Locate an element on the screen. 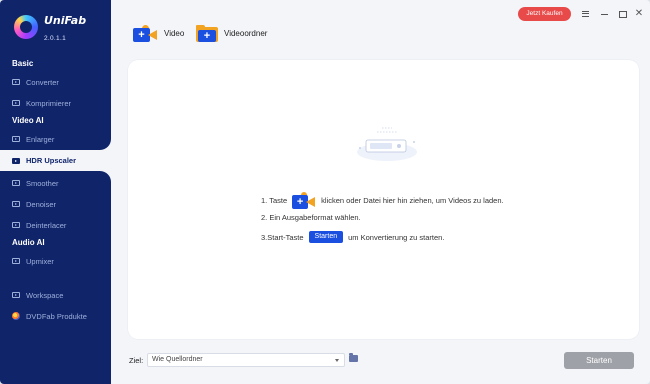 The image size is (650, 384). target-dropdown: Wie Quellordner is located at coordinates (246, 360).